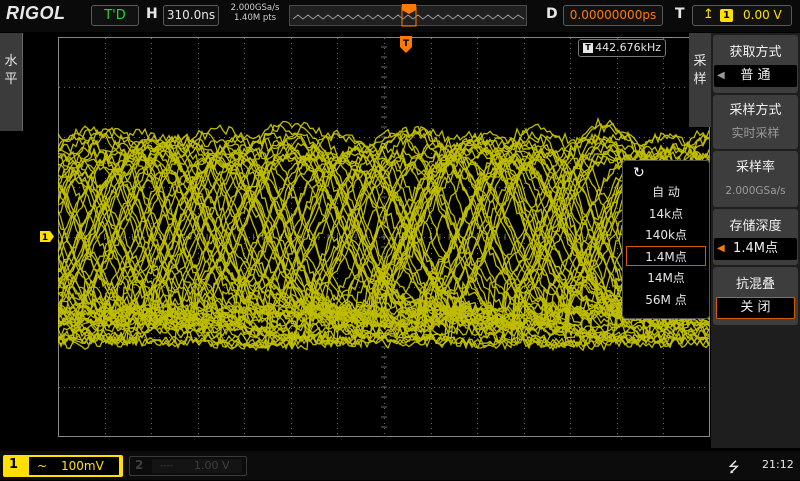 Image resolution: width=800 pixels, height=481 pixels. Describe the element at coordinates (700, 61) in the screenshot. I see `acquire-tab-char-1: 采` at that location.